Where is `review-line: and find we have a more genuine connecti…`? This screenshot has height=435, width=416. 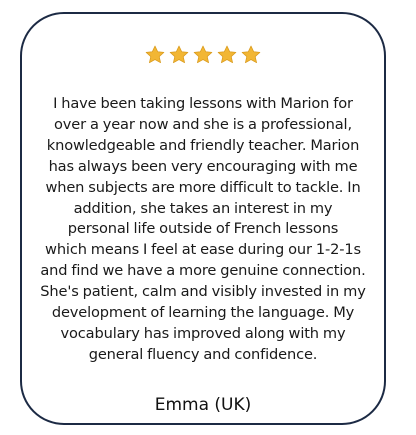 review-line: and find we have a more genuine connecti… is located at coordinates (203, 271).